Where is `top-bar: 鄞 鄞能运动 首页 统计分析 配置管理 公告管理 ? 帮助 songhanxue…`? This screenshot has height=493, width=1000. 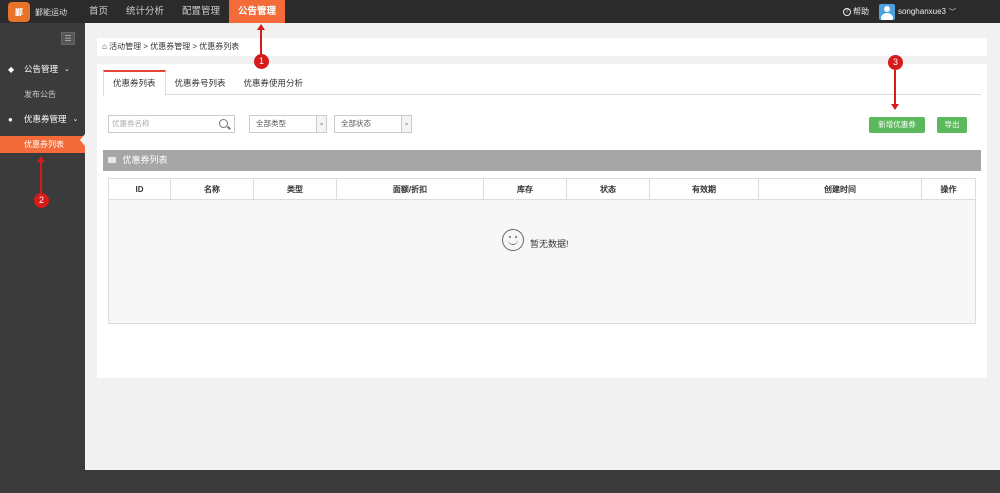 top-bar: 鄞 鄞能运动 首页 统计分析 配置管理 公告管理 ? 帮助 songhanxue… is located at coordinates (500, 11).